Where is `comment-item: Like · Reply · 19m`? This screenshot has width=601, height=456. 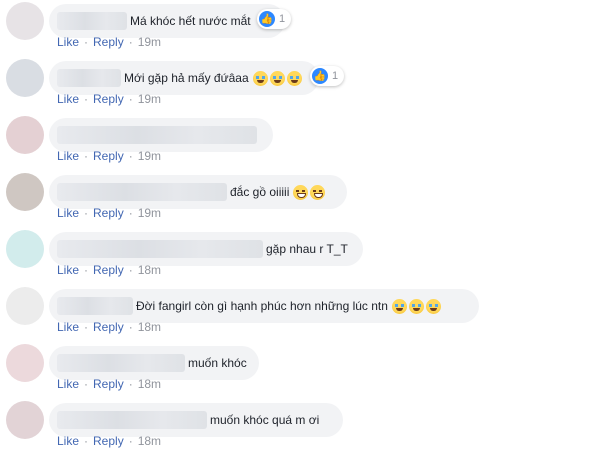
comment-item: Like · Reply · 19m is located at coordinates (300, 142).